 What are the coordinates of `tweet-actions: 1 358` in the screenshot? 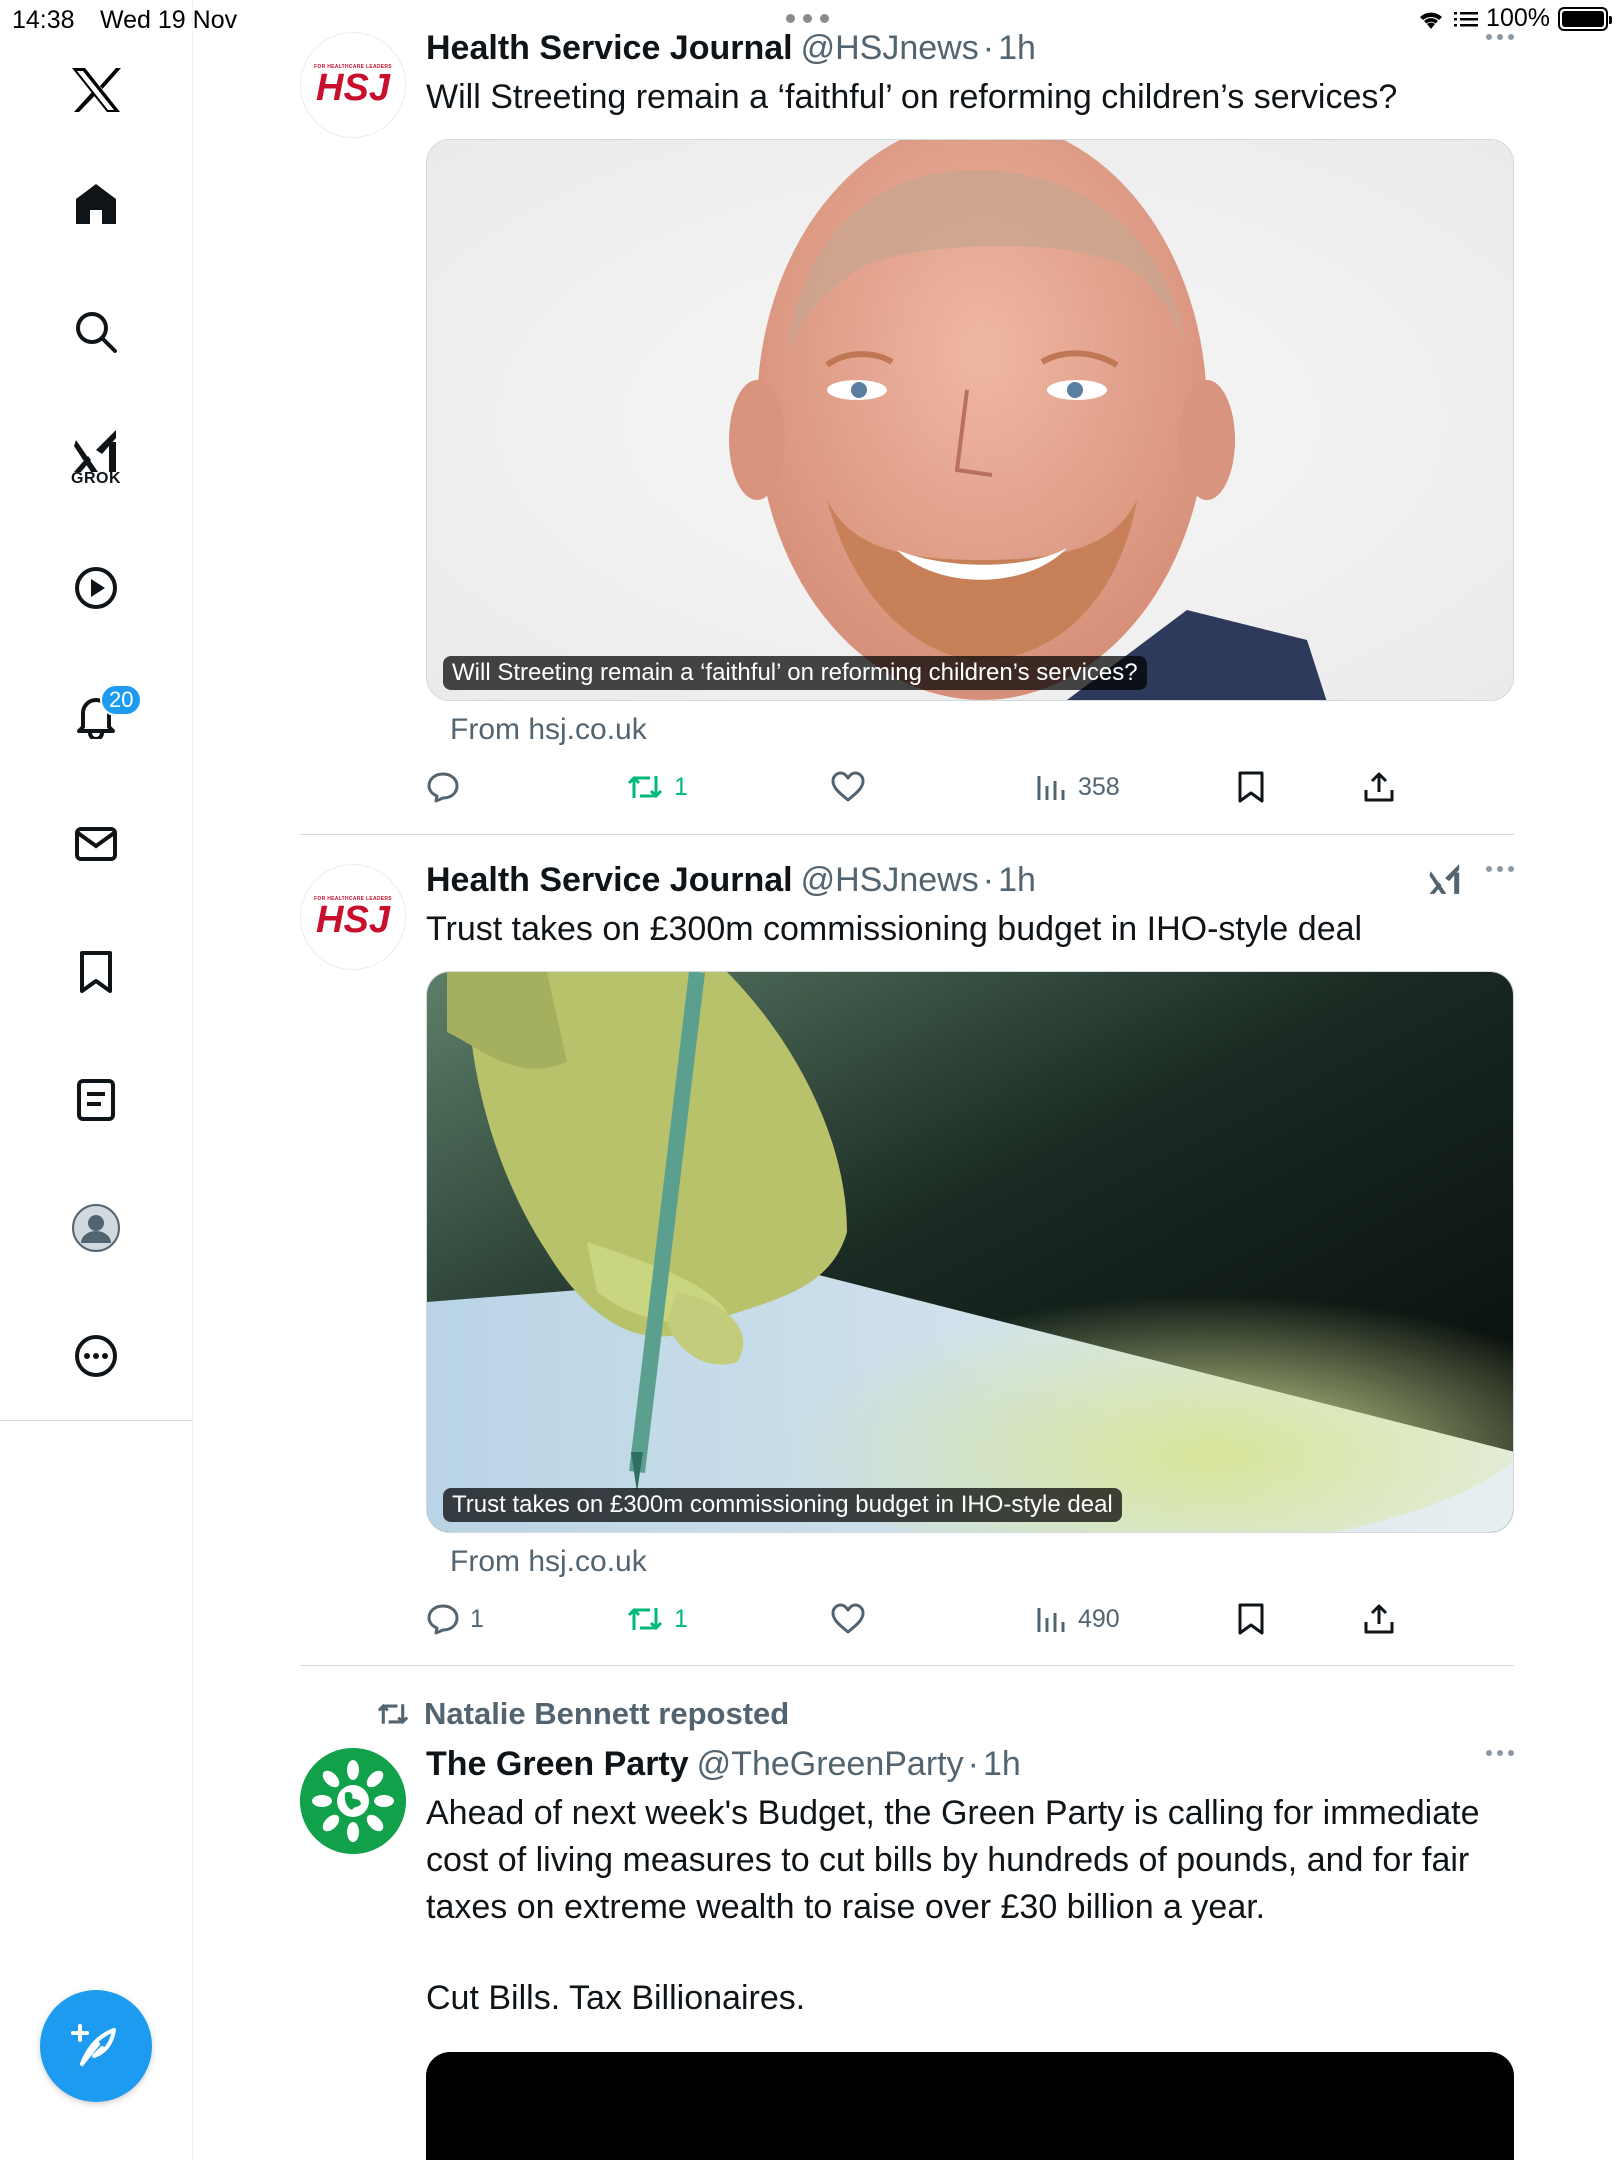 It's located at (970, 787).